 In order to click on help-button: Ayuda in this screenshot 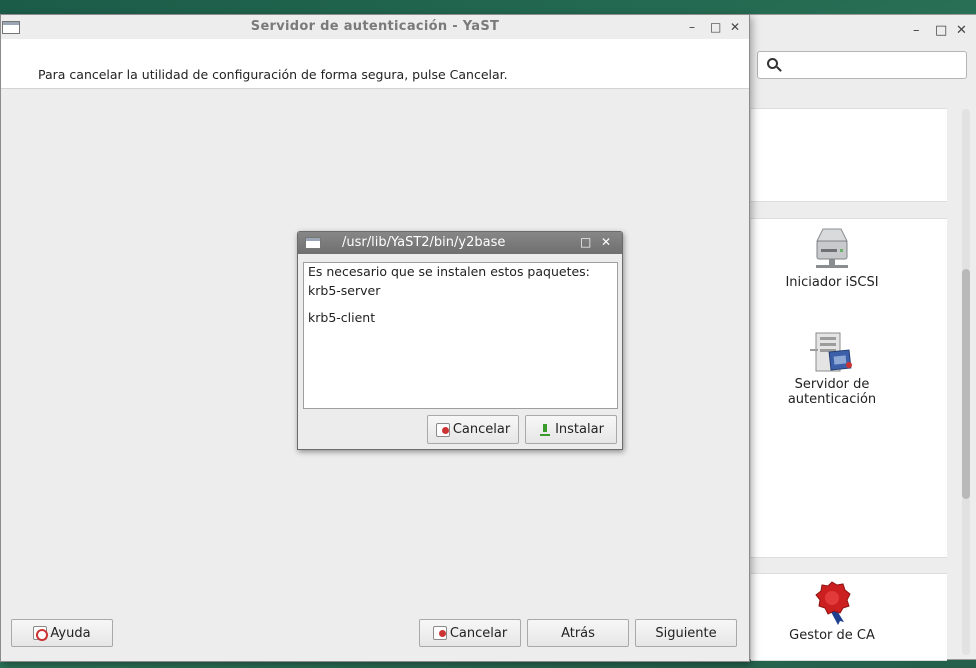, I will do `click(62, 633)`.